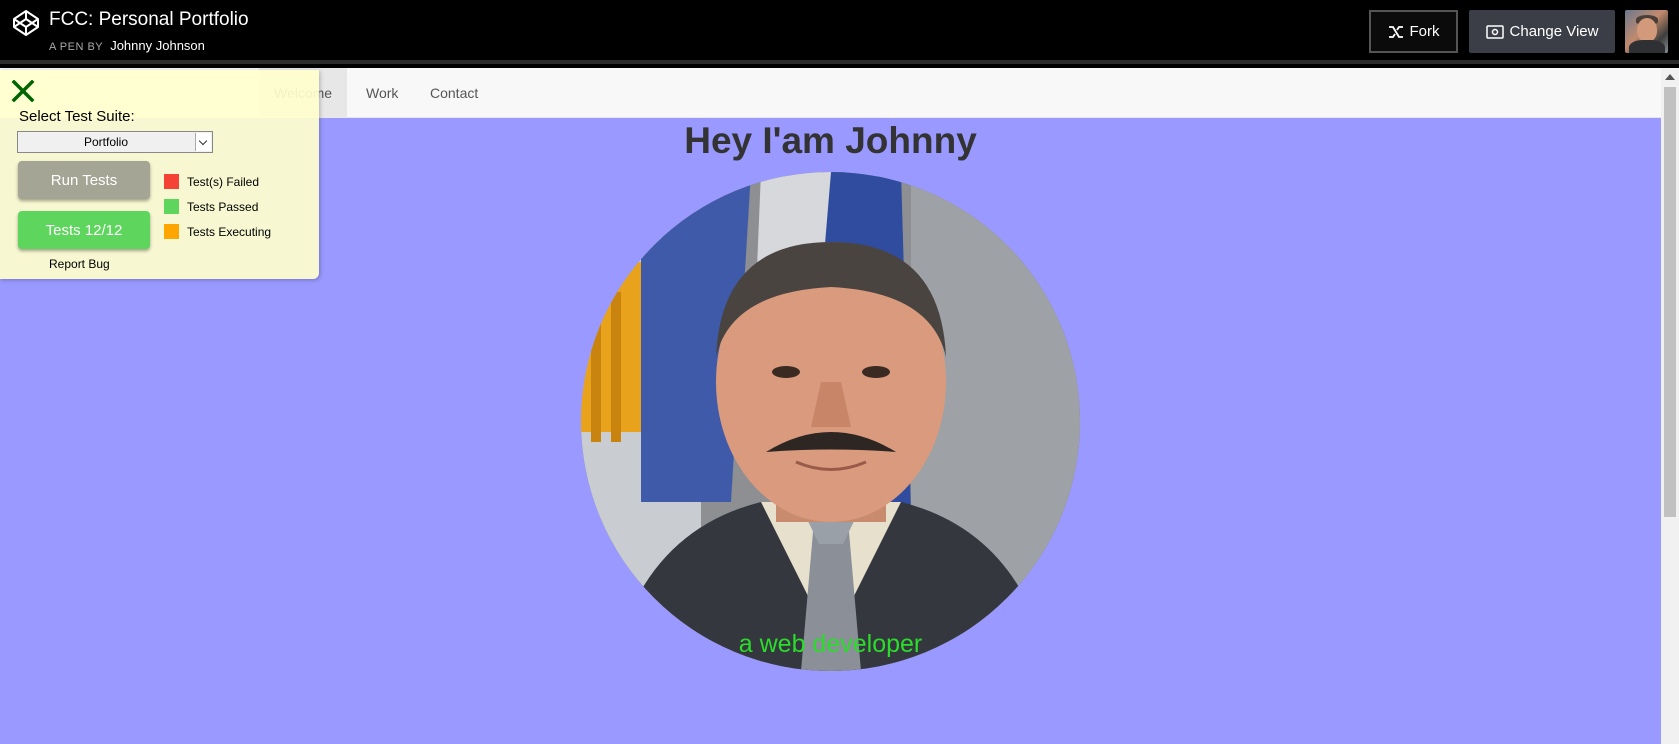  I want to click on legend-passed: Tests Passed, so click(217, 206).